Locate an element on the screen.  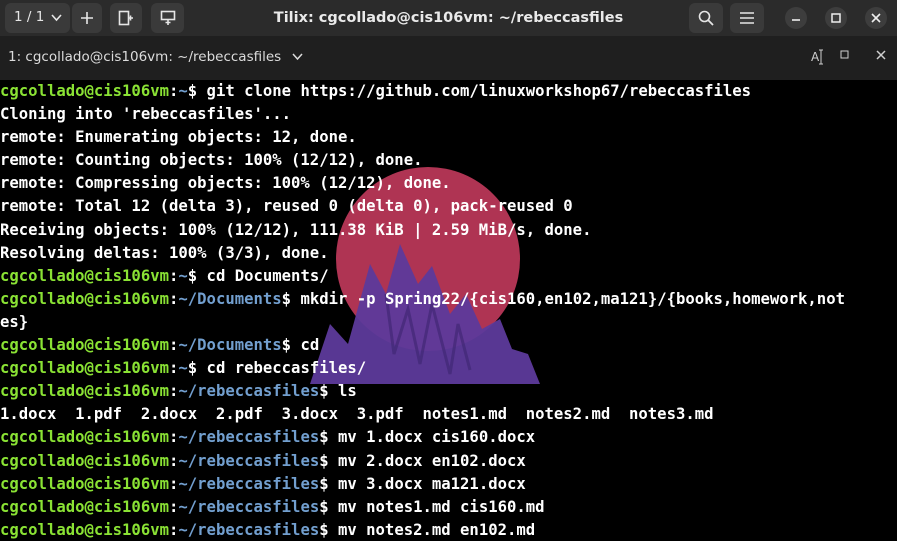
terminal-line: remote: Enumerating objects: 12, done. is located at coordinates (448, 137).